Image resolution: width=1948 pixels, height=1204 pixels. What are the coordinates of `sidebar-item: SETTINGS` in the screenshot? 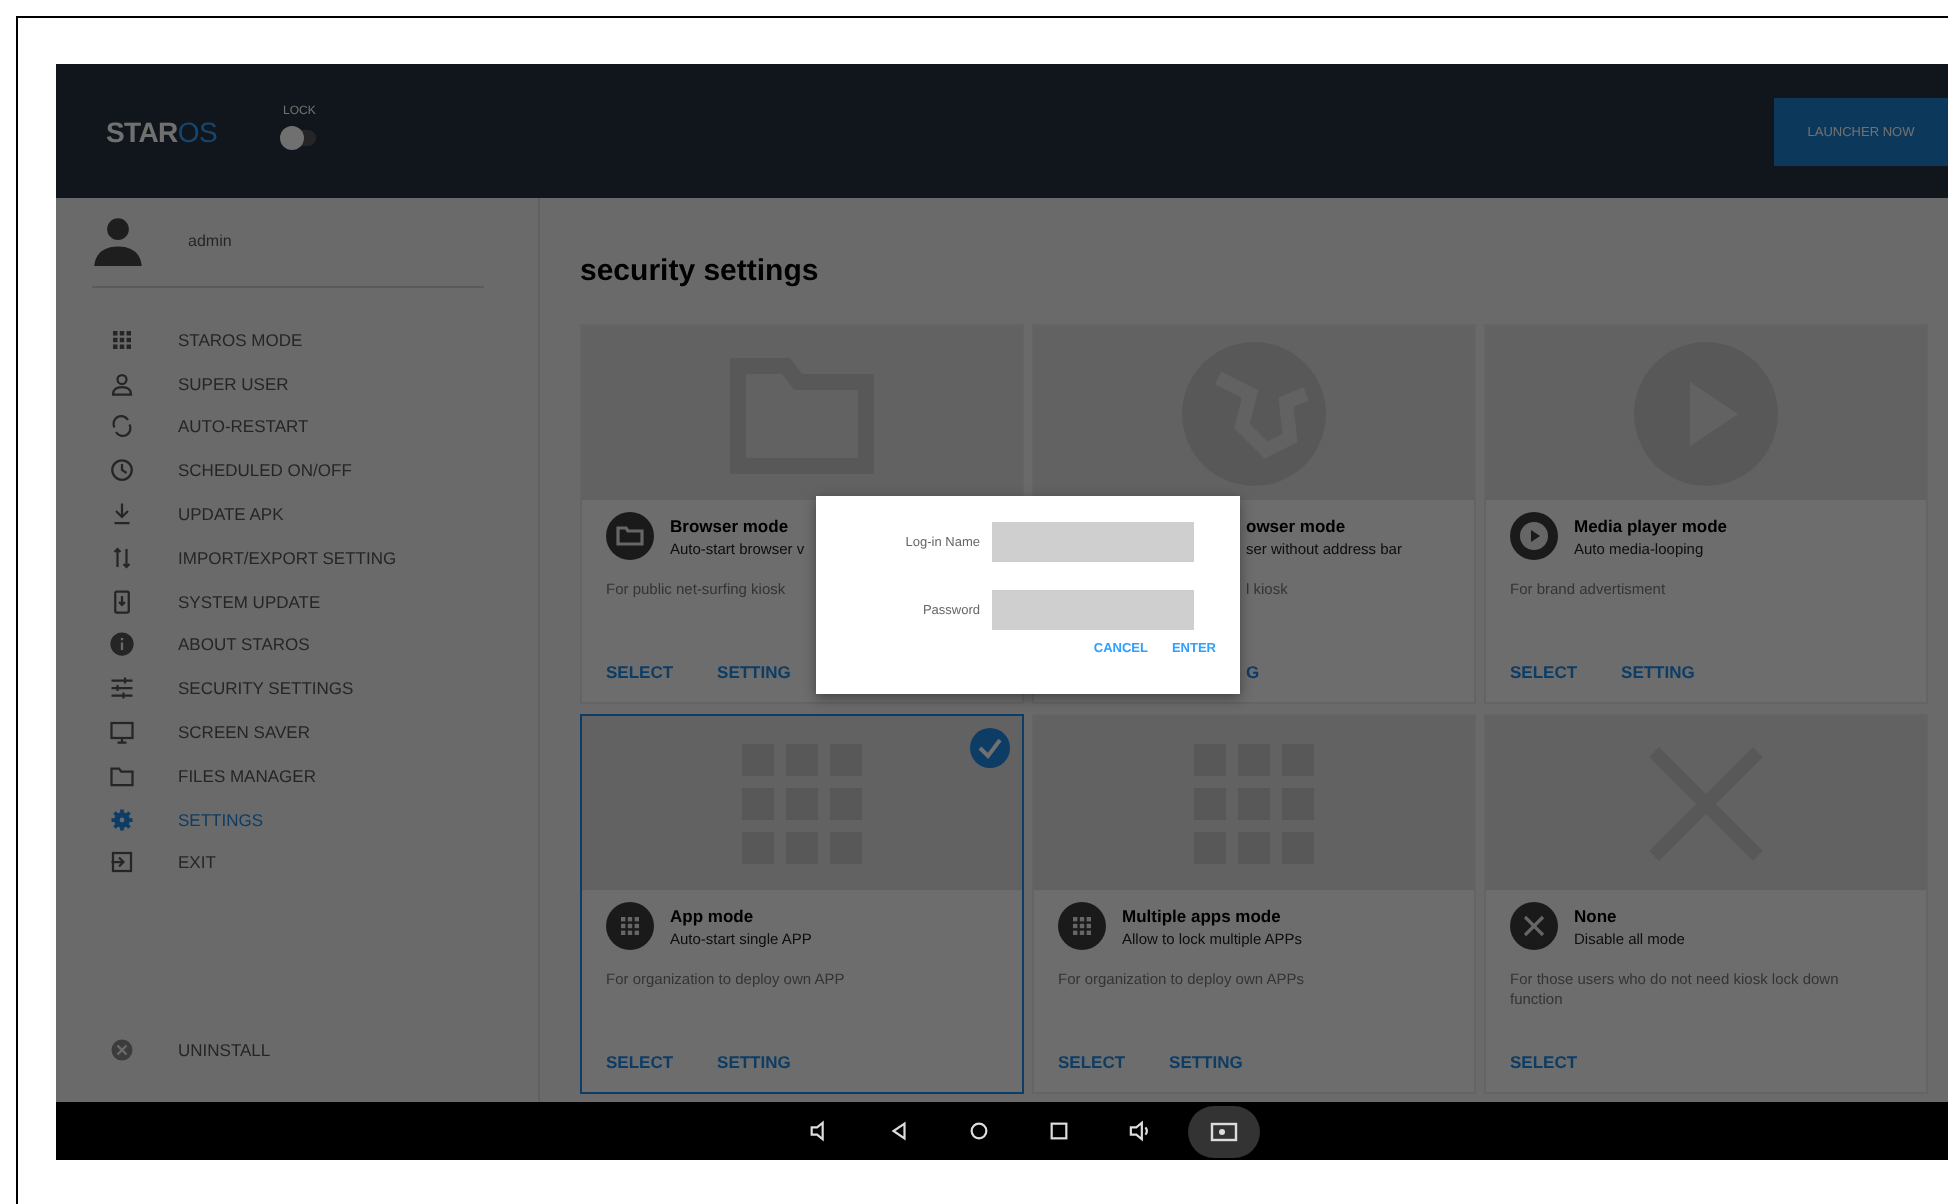 It's located at (297, 819).